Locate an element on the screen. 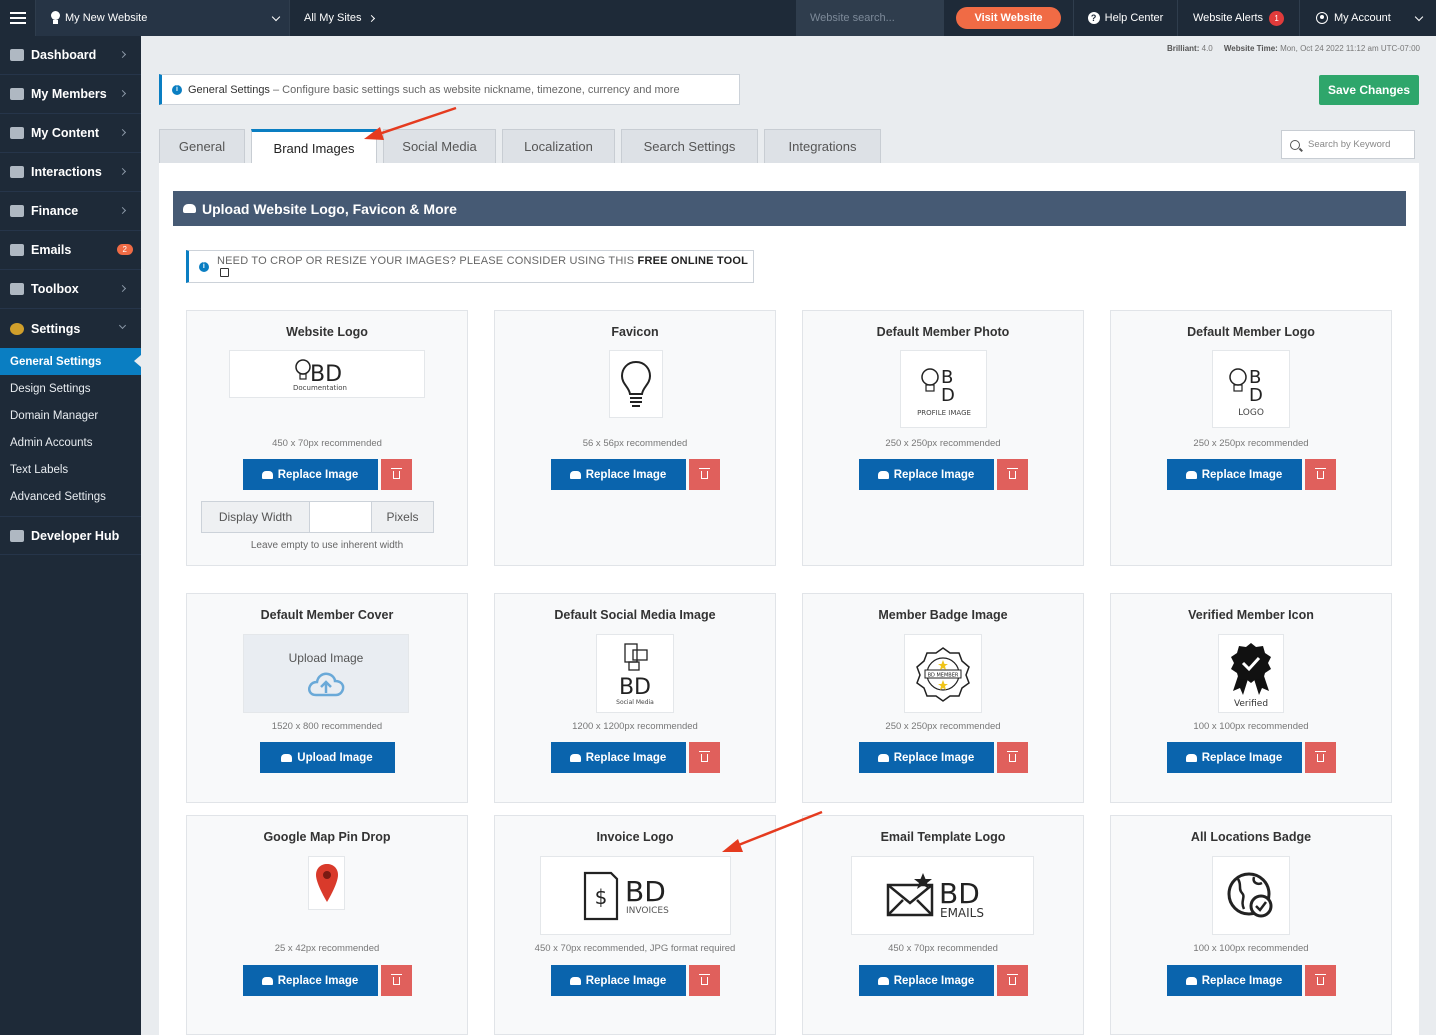 The image size is (1436, 1035). upload-image-button: Upload Image is located at coordinates (327, 757).